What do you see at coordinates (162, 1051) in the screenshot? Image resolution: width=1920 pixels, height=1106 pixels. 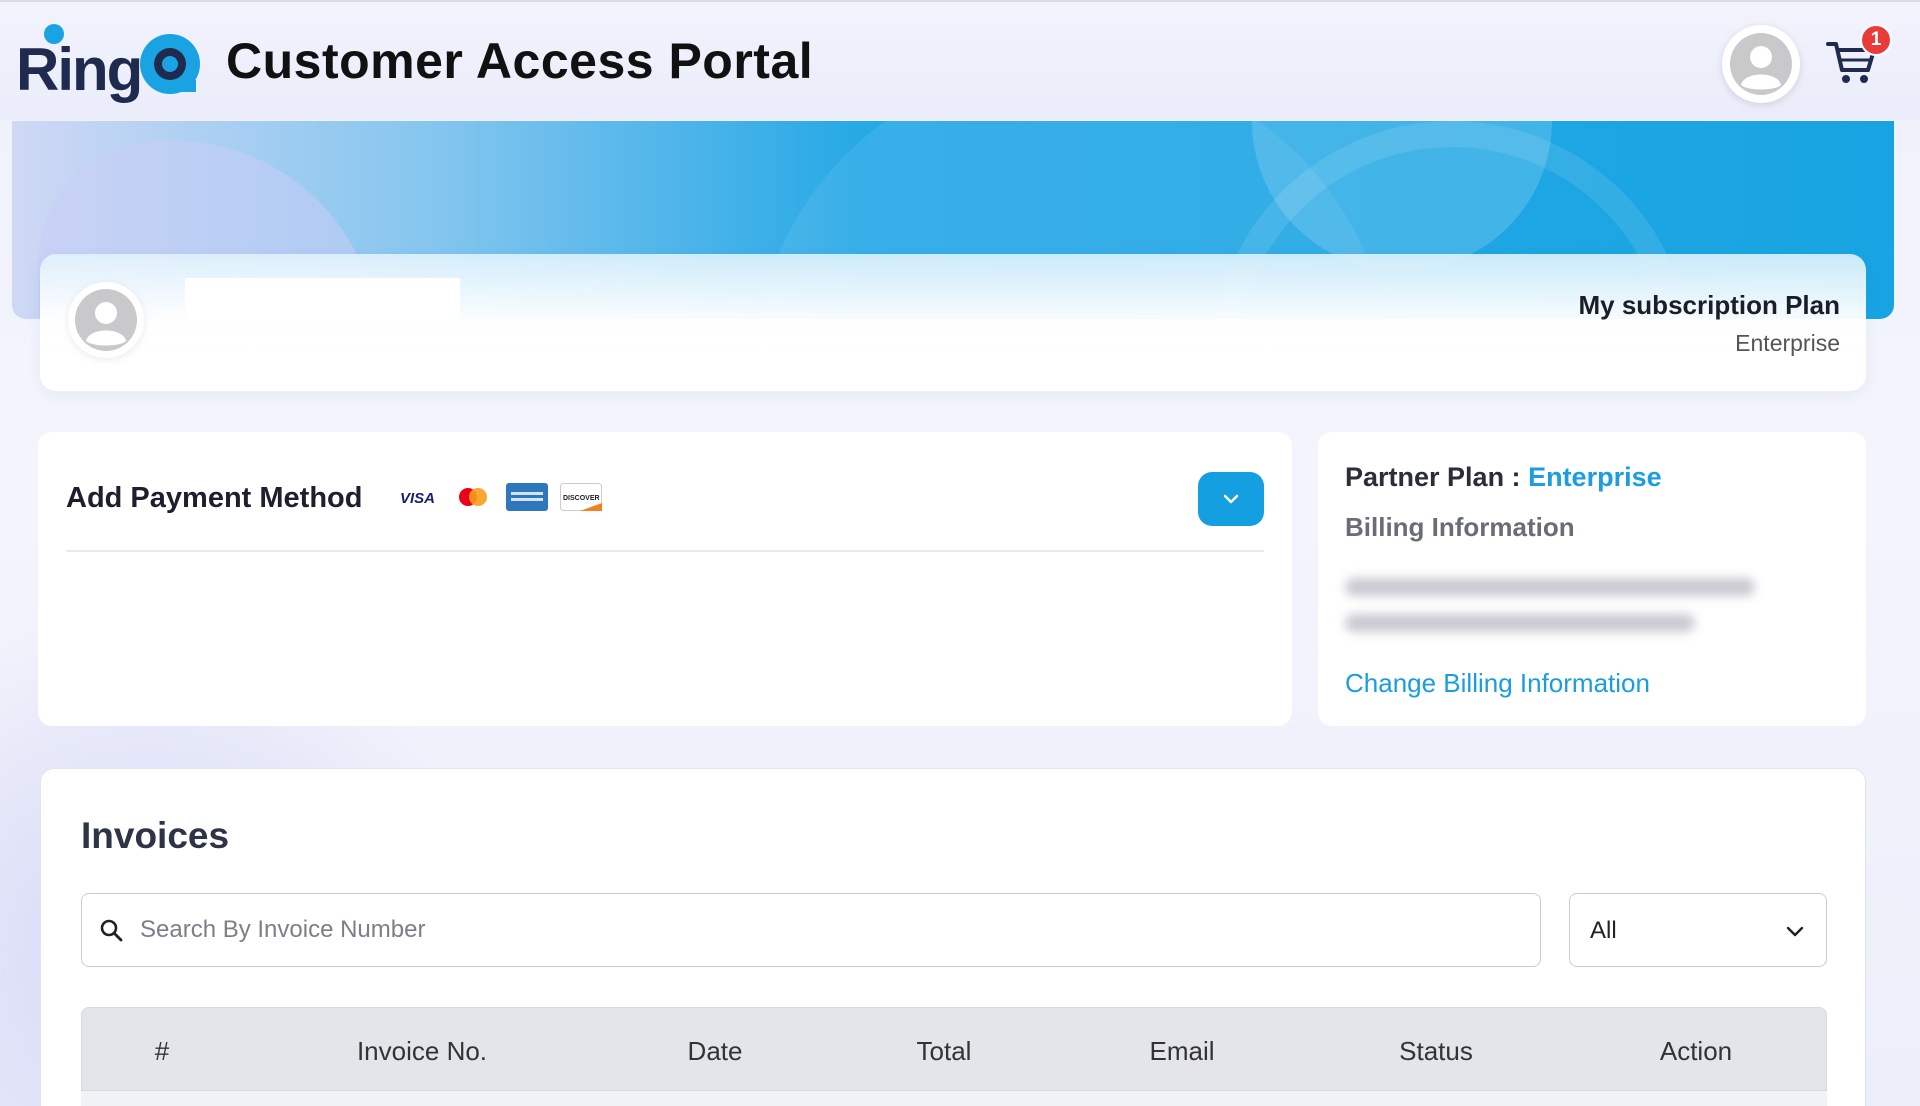 I see `column-header: #` at bounding box center [162, 1051].